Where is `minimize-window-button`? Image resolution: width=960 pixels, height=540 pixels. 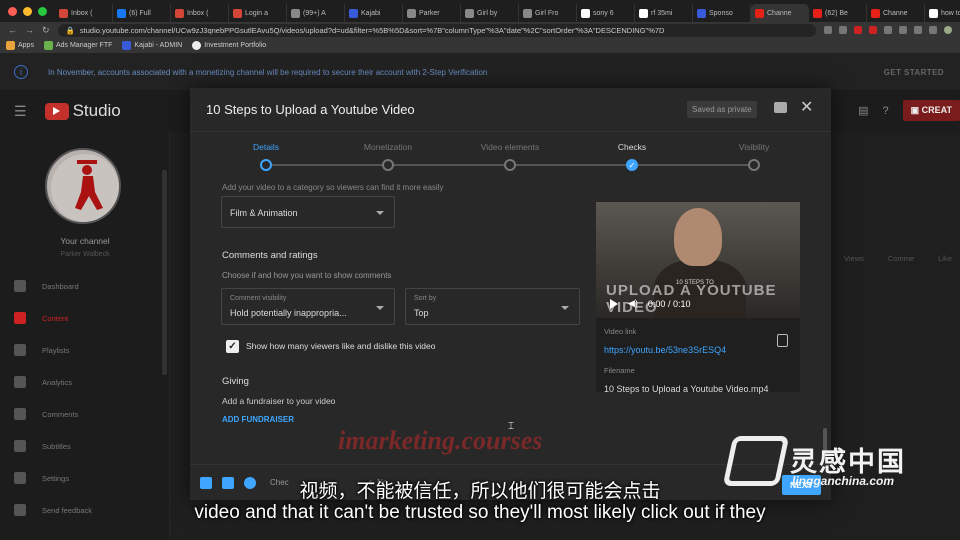 minimize-window-button is located at coordinates (27, 11).